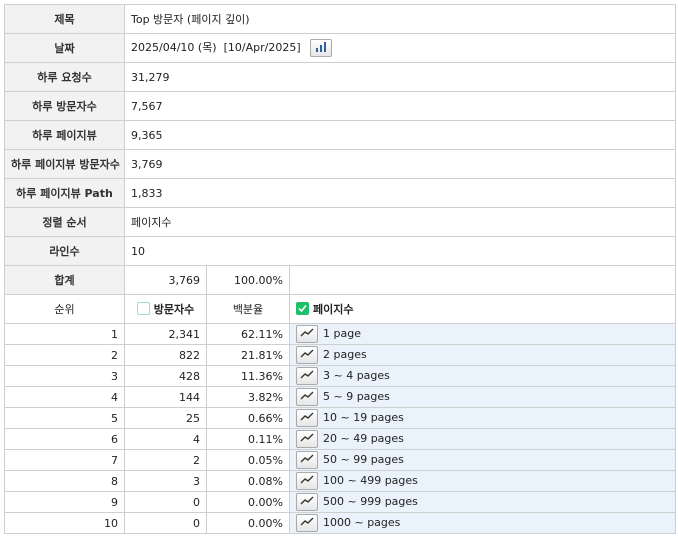  I want to click on row-pages: 1 page, so click(342, 333).